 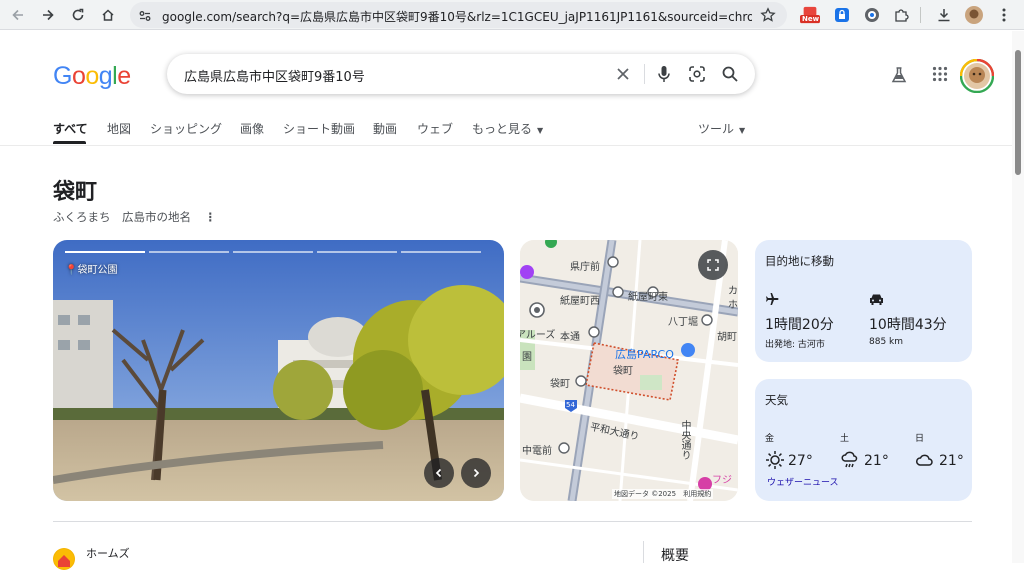 I want to click on toolbar-divider, so click(x=920, y=15).